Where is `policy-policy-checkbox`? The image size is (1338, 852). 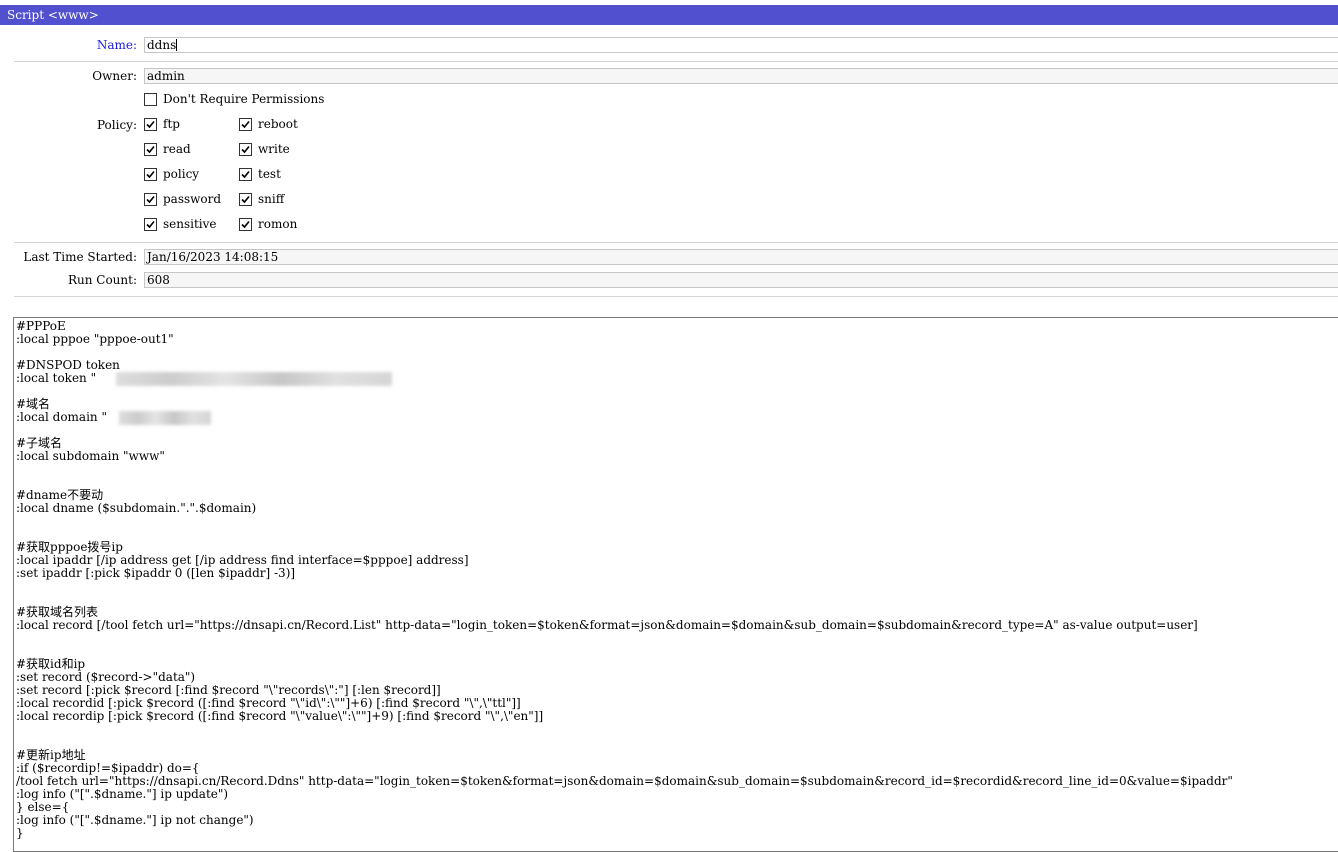
policy-policy-checkbox is located at coordinates (150, 174).